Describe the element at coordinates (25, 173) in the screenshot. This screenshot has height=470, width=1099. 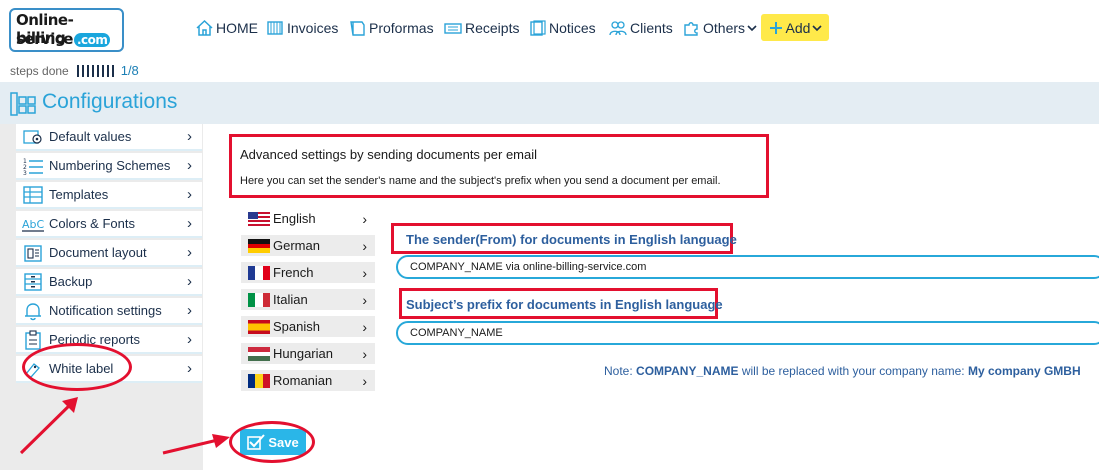
I see `svg-text: 3` at that location.